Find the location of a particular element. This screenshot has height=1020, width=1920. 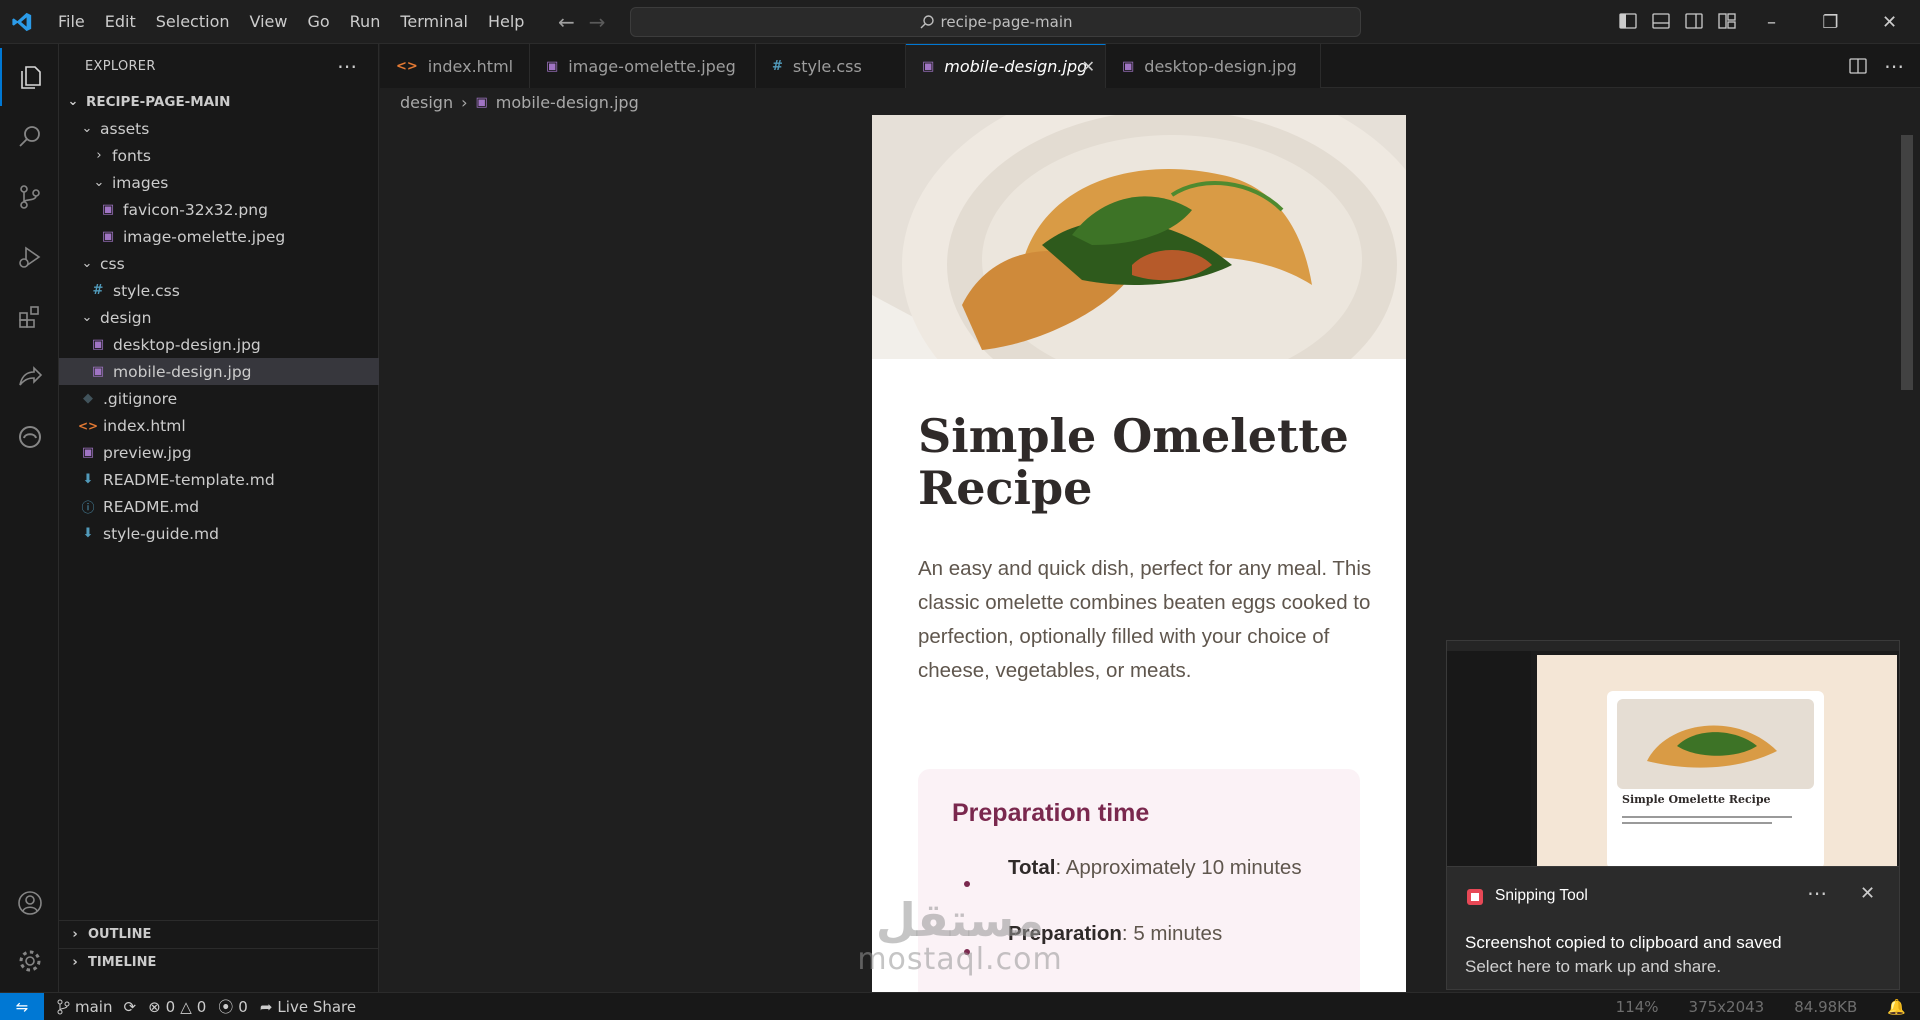

back-arrow-icon: ← is located at coordinates (566, 22).